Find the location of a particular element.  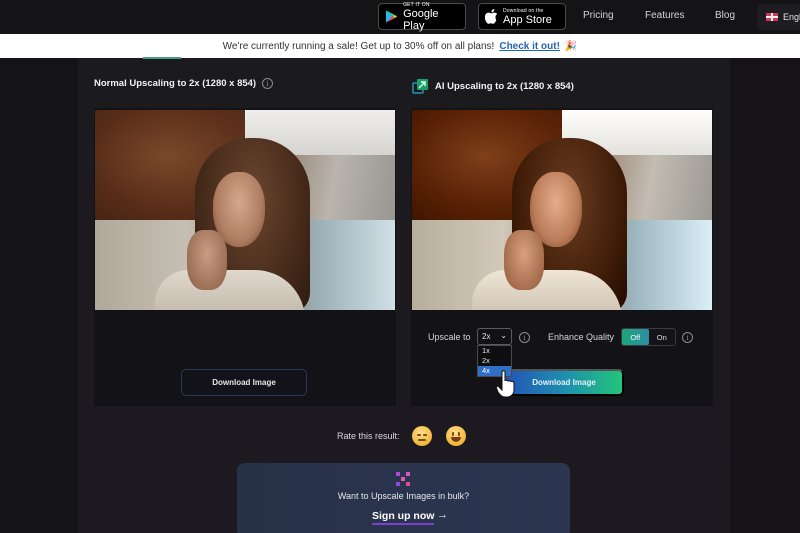

enhance-quality-toggle: Off On is located at coordinates (648, 337).